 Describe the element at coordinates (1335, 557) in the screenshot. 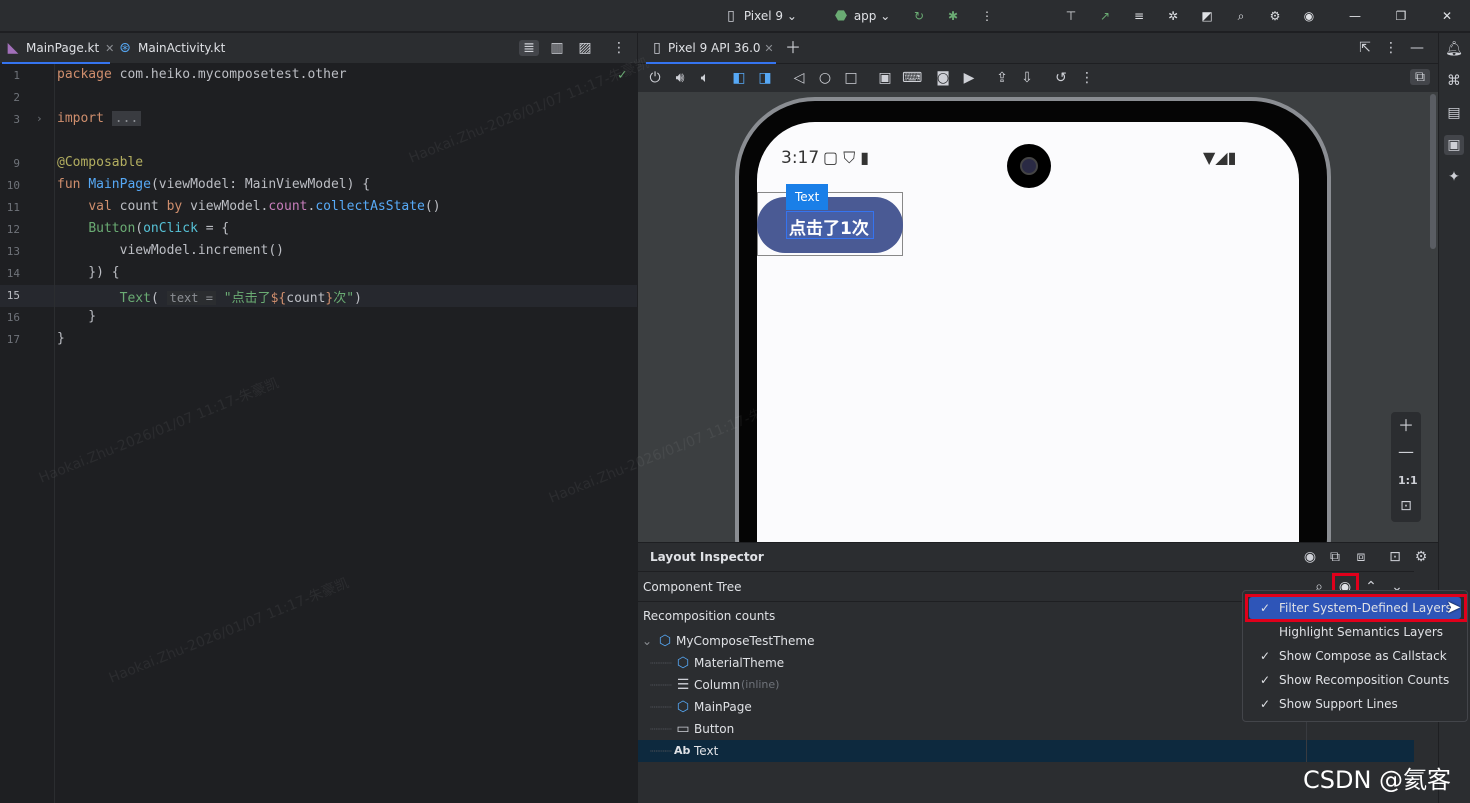

I see `snapshot-icon: ⧉` at that location.